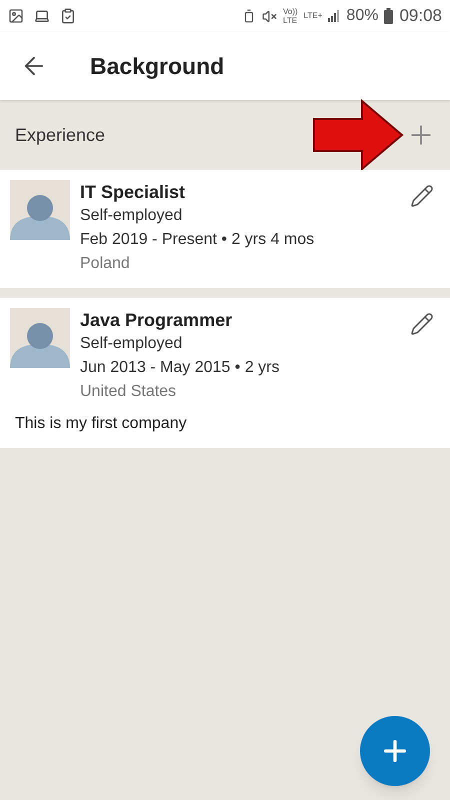 This screenshot has height=800, width=450. What do you see at coordinates (198, 240) in the screenshot?
I see `date-range: Feb 2019 - Present • 2 yrs 4 mos` at bounding box center [198, 240].